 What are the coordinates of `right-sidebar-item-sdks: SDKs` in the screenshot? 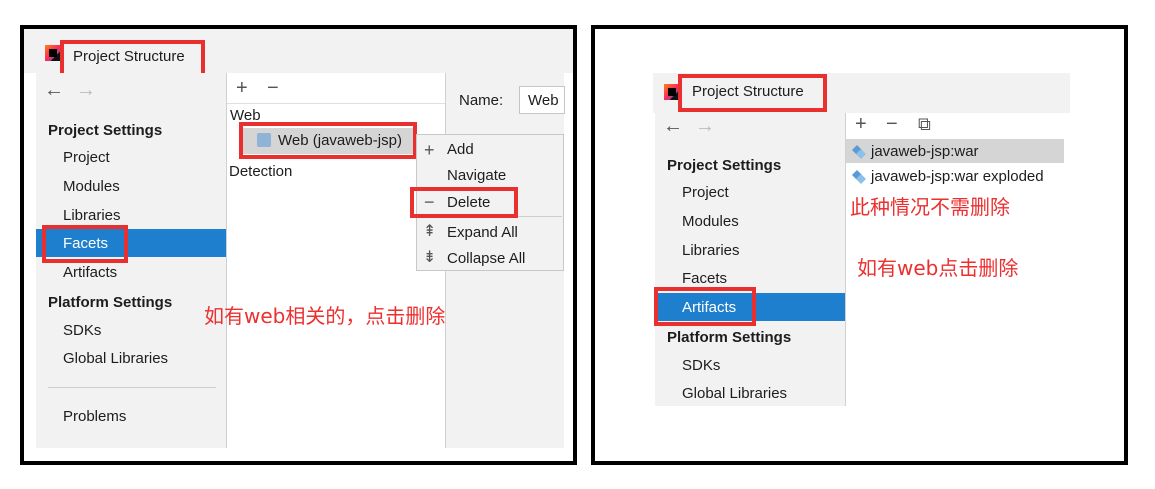 It's located at (701, 365).